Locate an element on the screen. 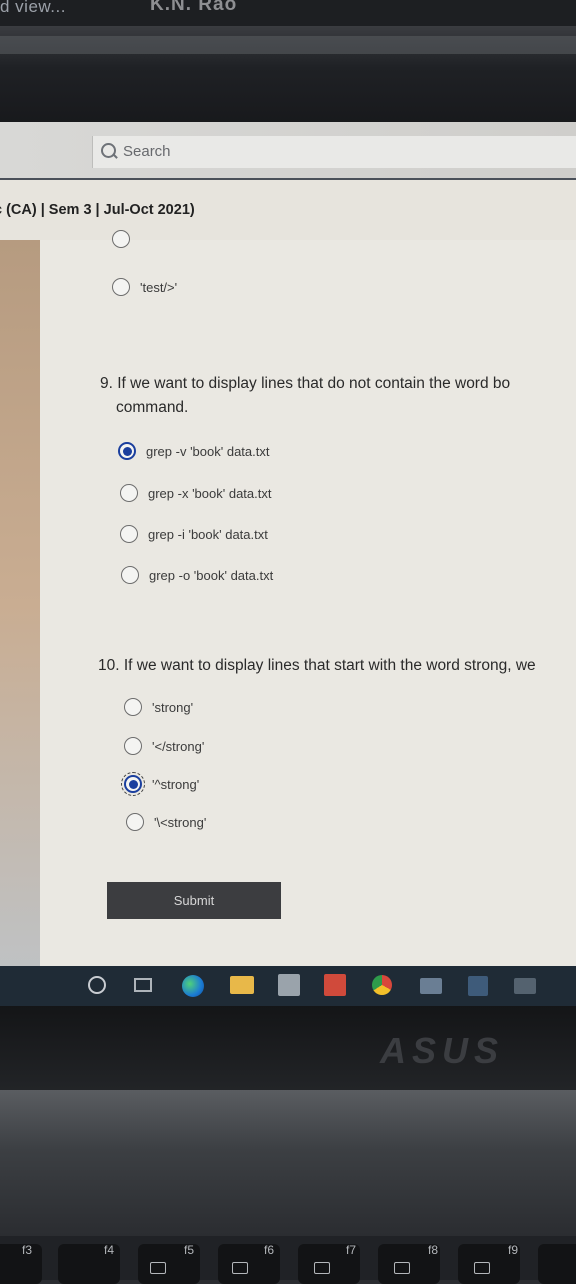  store-icon is located at coordinates (289, 985).